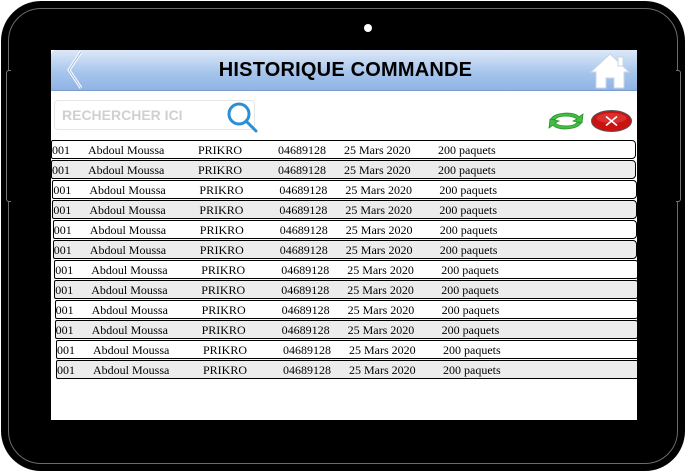 This screenshot has width=687, height=473. I want to click on page-title: HISTORIQUE COMMANDE, so click(345, 70).